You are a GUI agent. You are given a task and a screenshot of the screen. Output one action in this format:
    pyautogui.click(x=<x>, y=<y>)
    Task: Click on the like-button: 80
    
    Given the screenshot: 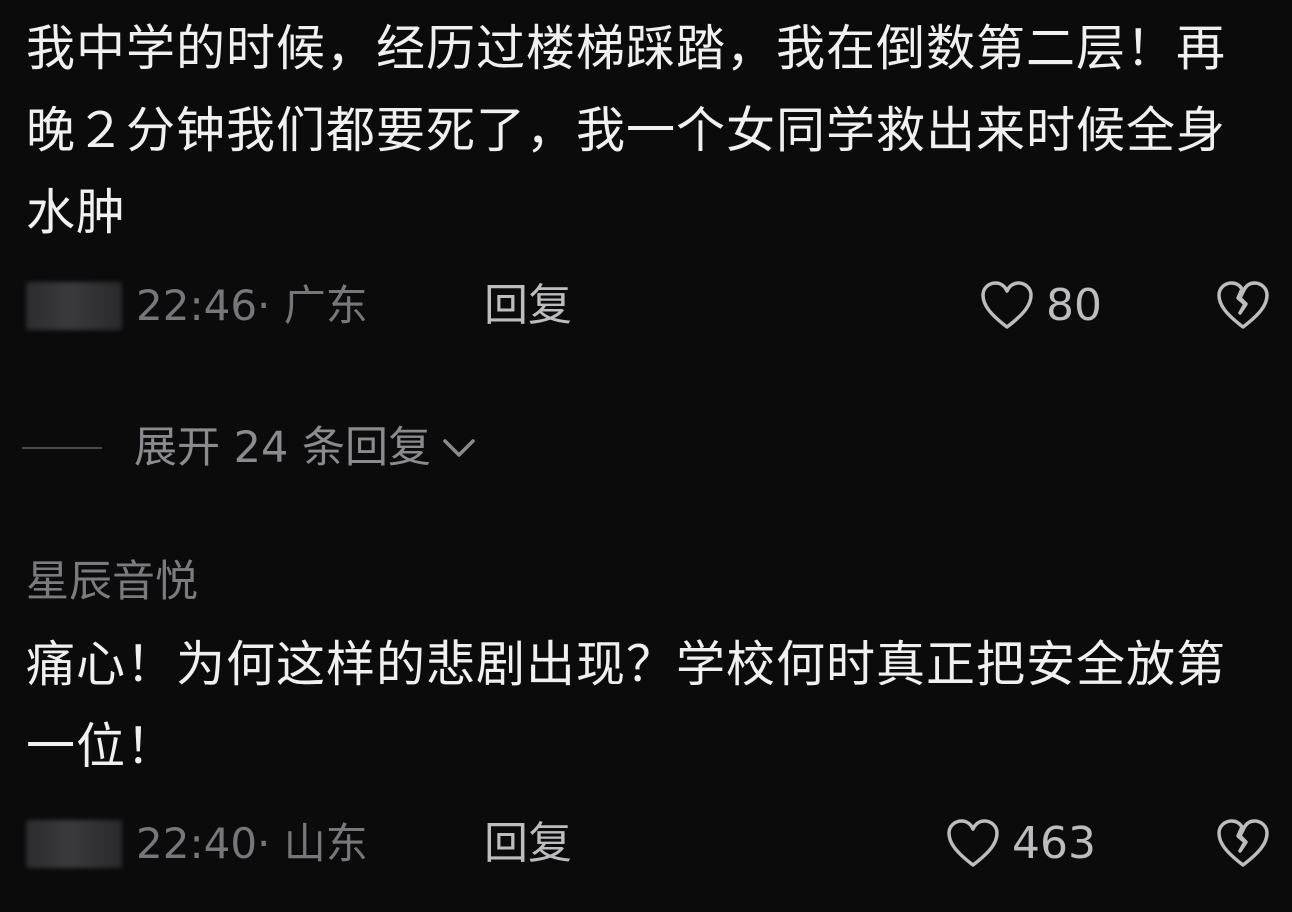 What is the action you would take?
    pyautogui.click(x=1041, y=306)
    